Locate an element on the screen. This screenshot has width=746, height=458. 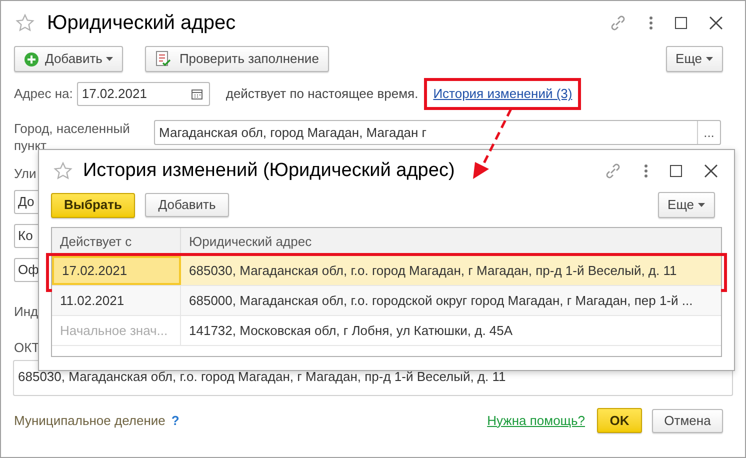
help-link: Нужна помощь? is located at coordinates (536, 420).